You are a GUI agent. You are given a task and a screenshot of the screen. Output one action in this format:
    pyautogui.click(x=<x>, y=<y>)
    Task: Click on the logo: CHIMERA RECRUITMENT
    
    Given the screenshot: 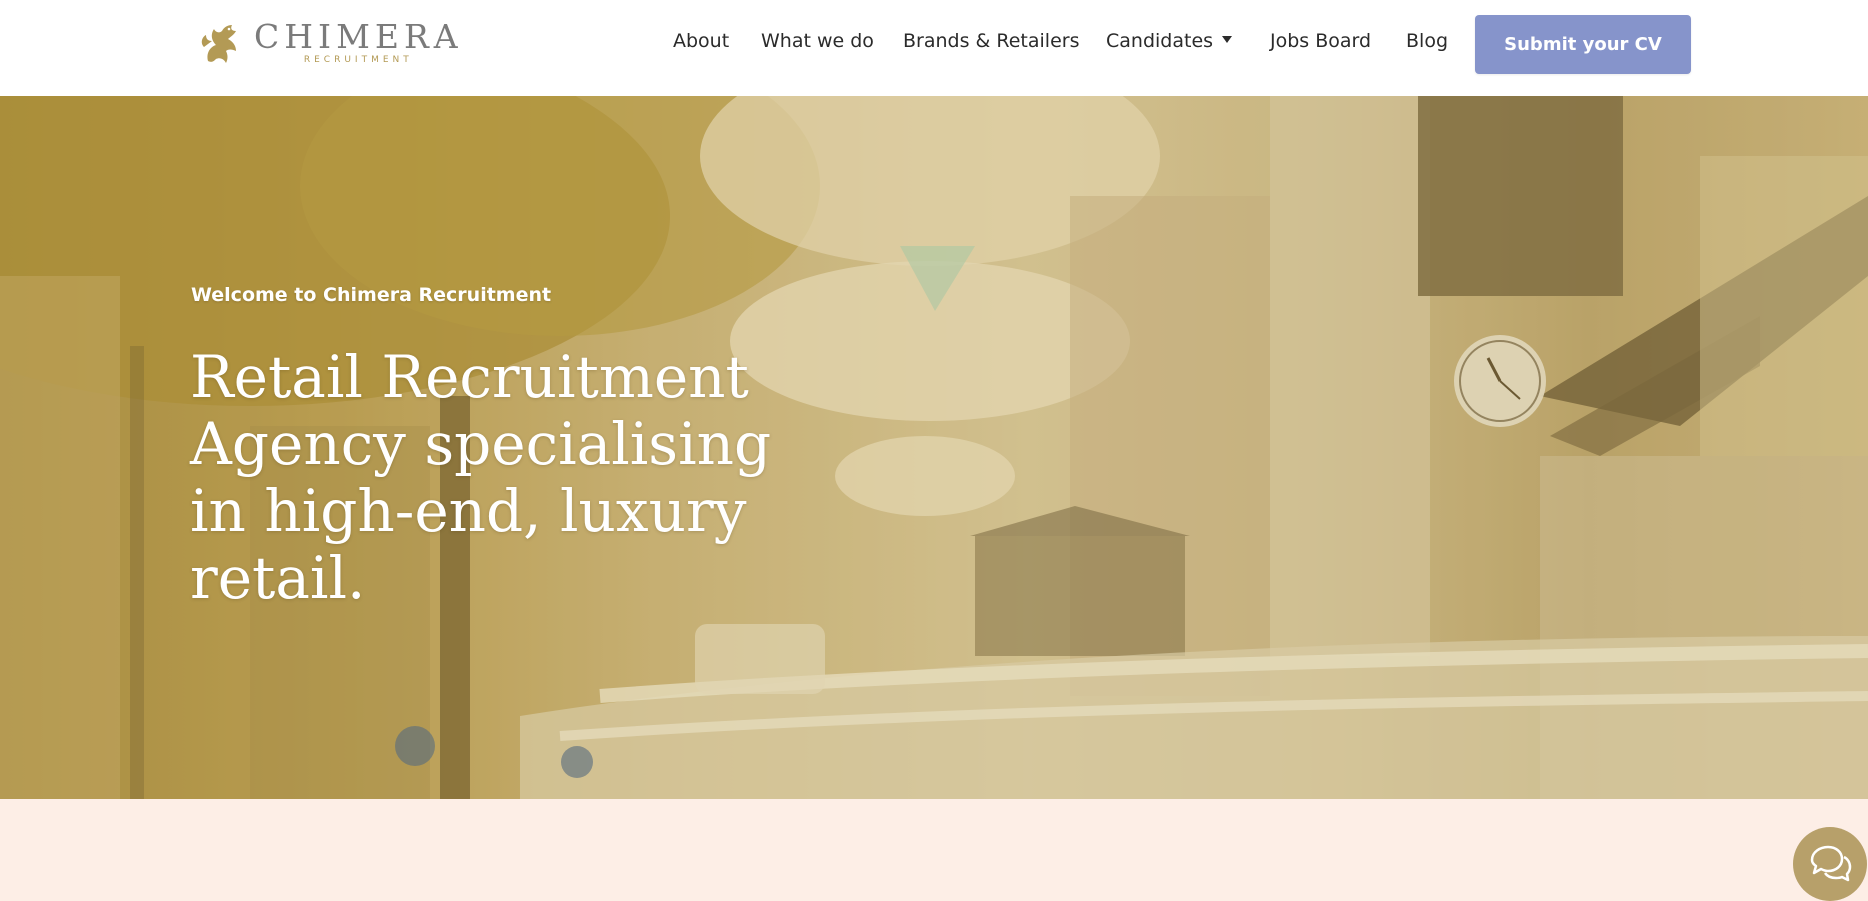 What is the action you would take?
    pyautogui.click(x=330, y=42)
    